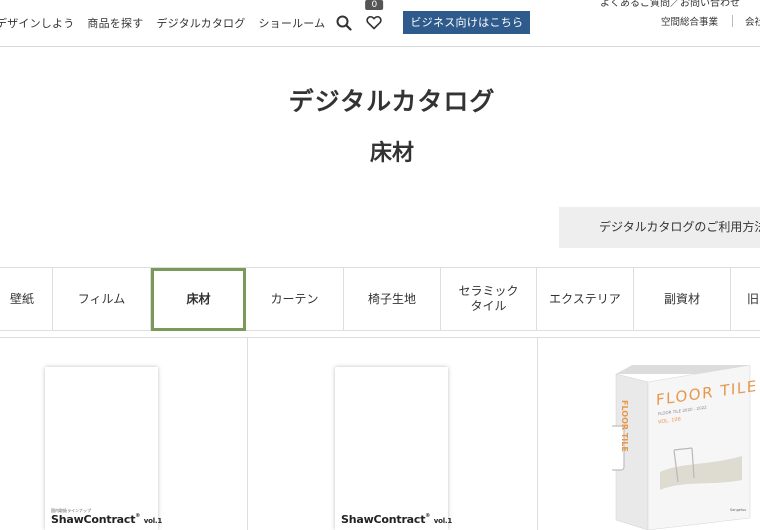  Describe the element at coordinates (37, 23) in the screenshot. I see `nav-design: デザインしよう` at that location.